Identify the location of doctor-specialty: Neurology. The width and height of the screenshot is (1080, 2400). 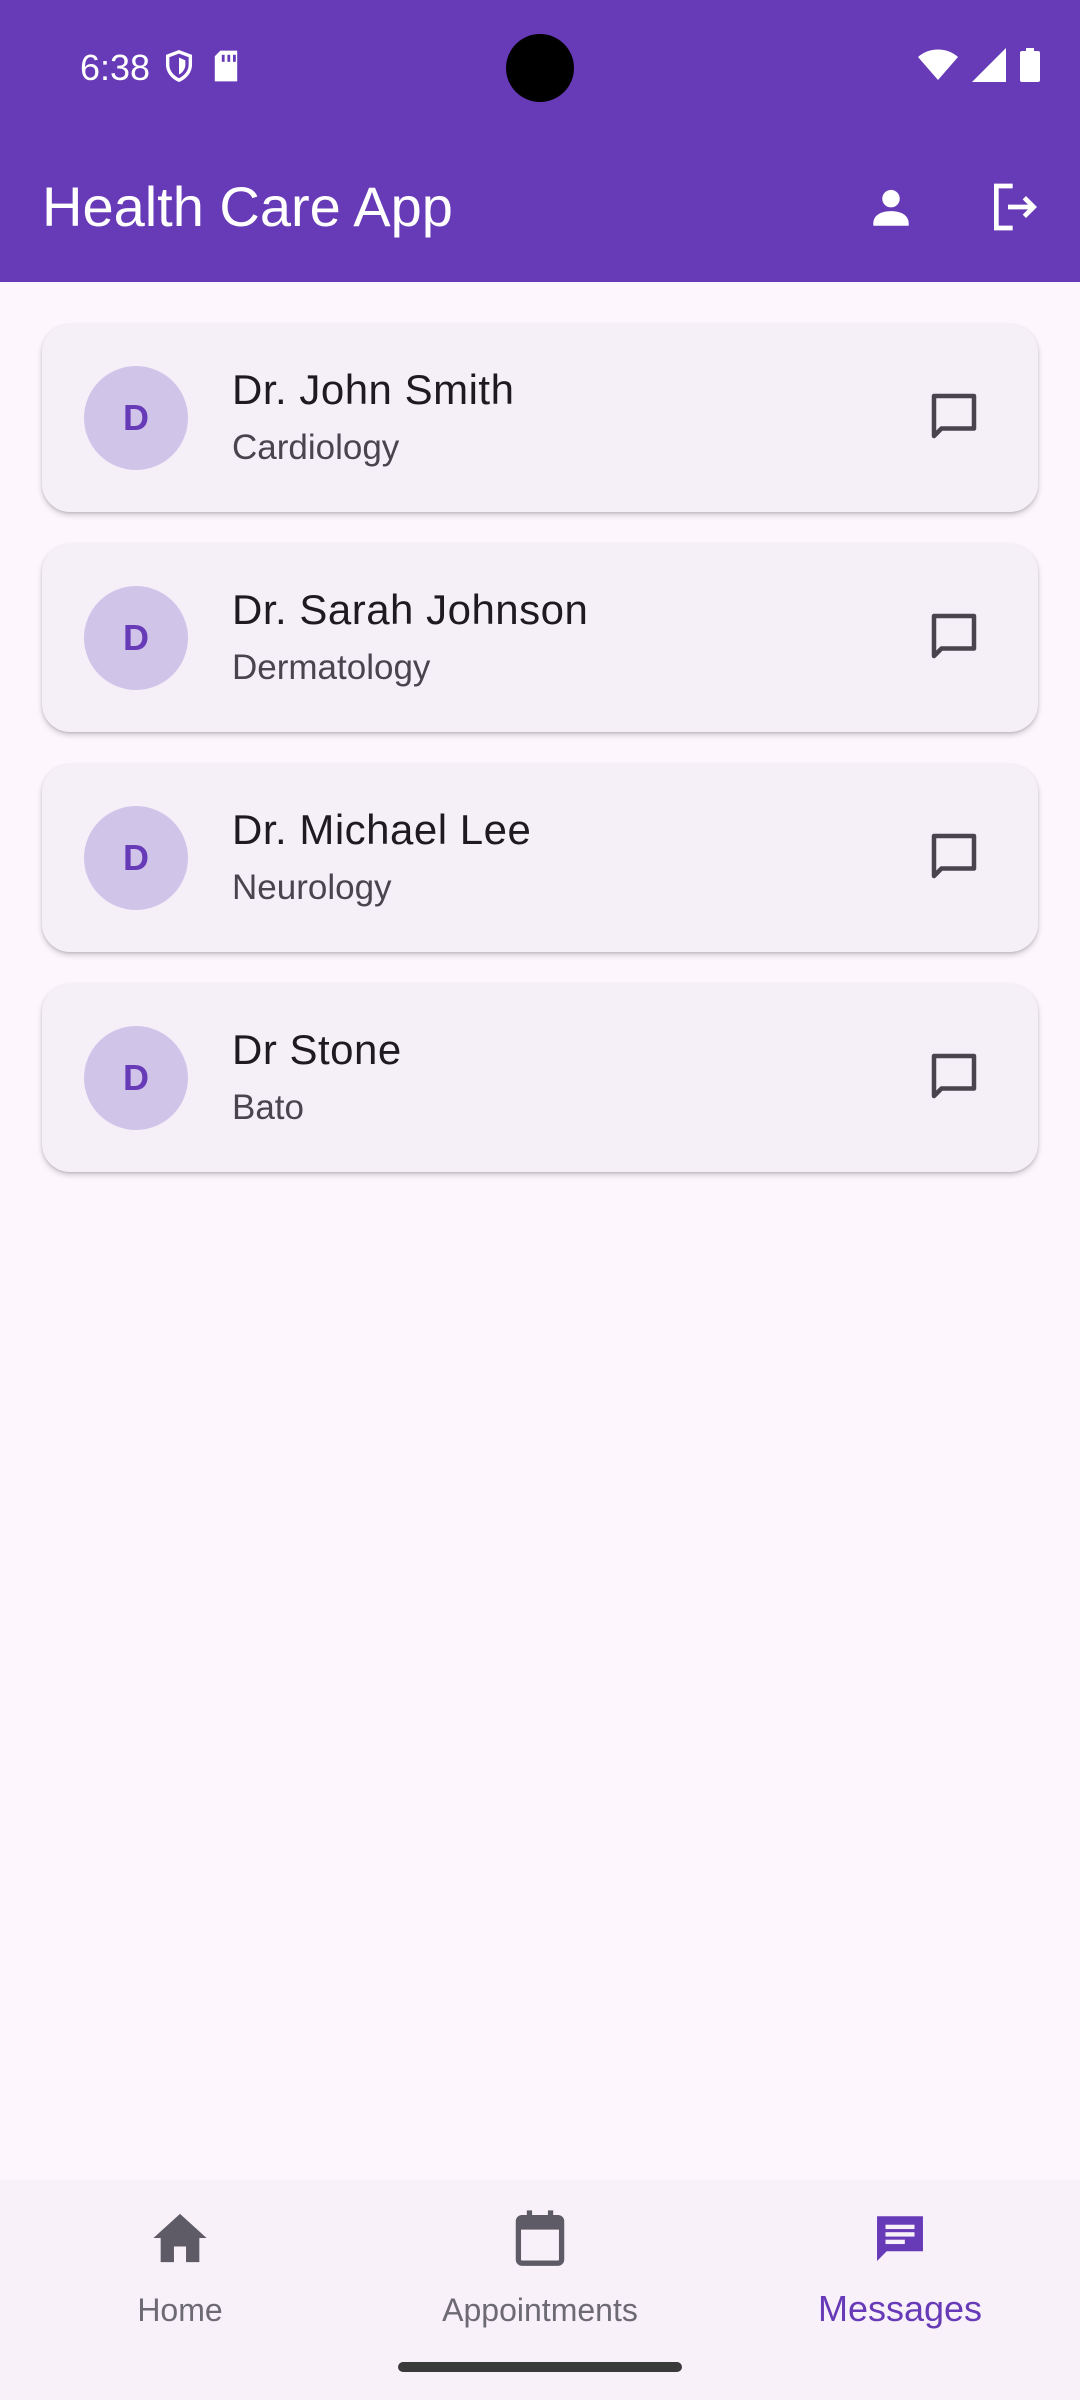
(312, 887).